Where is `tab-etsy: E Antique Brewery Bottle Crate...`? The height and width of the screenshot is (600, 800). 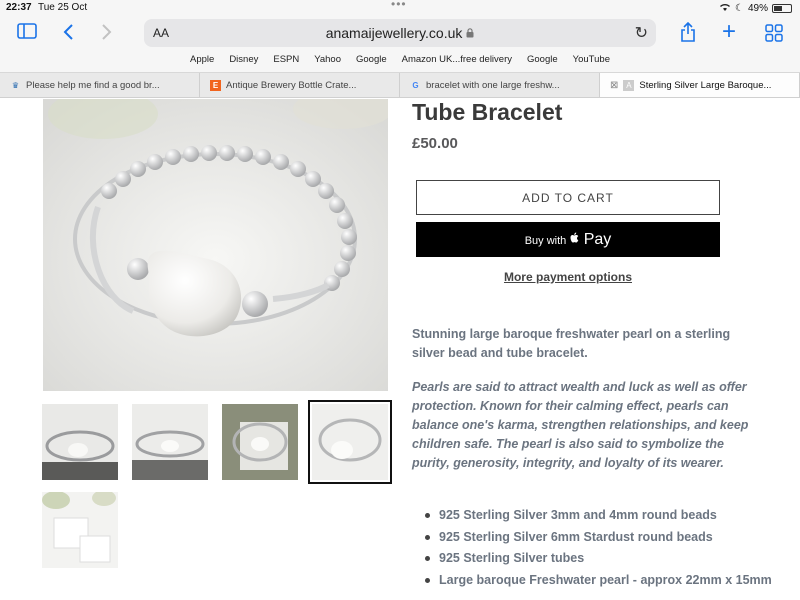
tab-etsy: E Antique Brewery Bottle Crate... is located at coordinates (300, 85).